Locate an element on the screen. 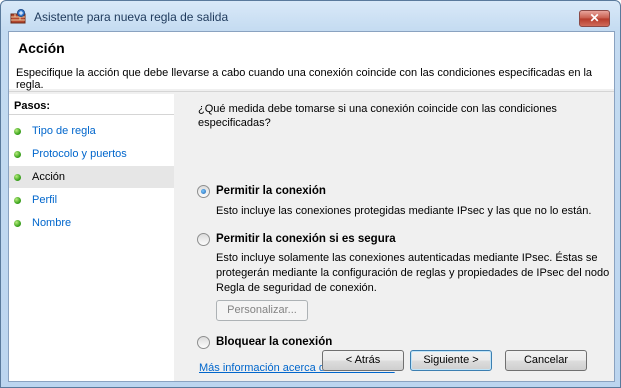 This screenshot has height=388, width=621. step-label: Tipo de regla is located at coordinates (64, 131).